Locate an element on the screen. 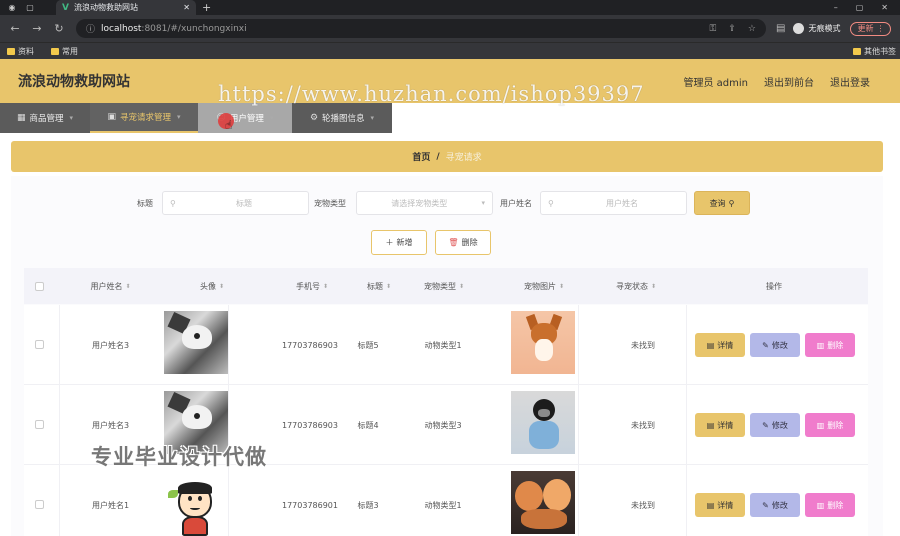 The image size is (900, 536). folder-icon is located at coordinates (11, 51).